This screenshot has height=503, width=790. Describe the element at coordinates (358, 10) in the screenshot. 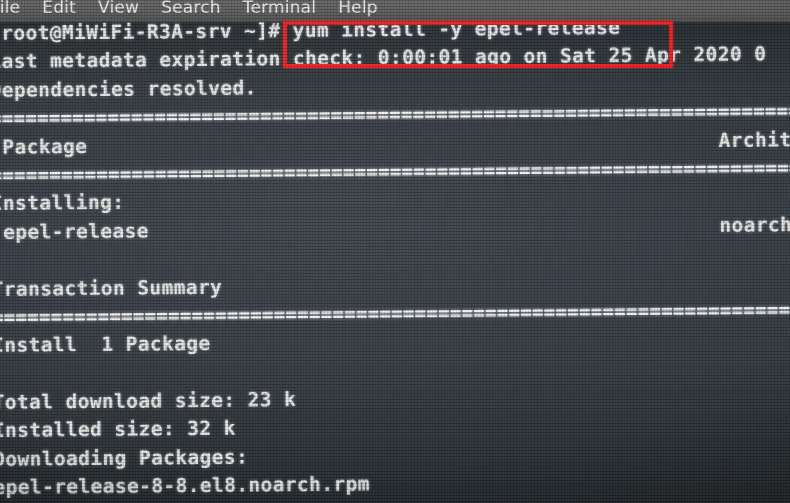

I see `menu-item-help: Help` at that location.